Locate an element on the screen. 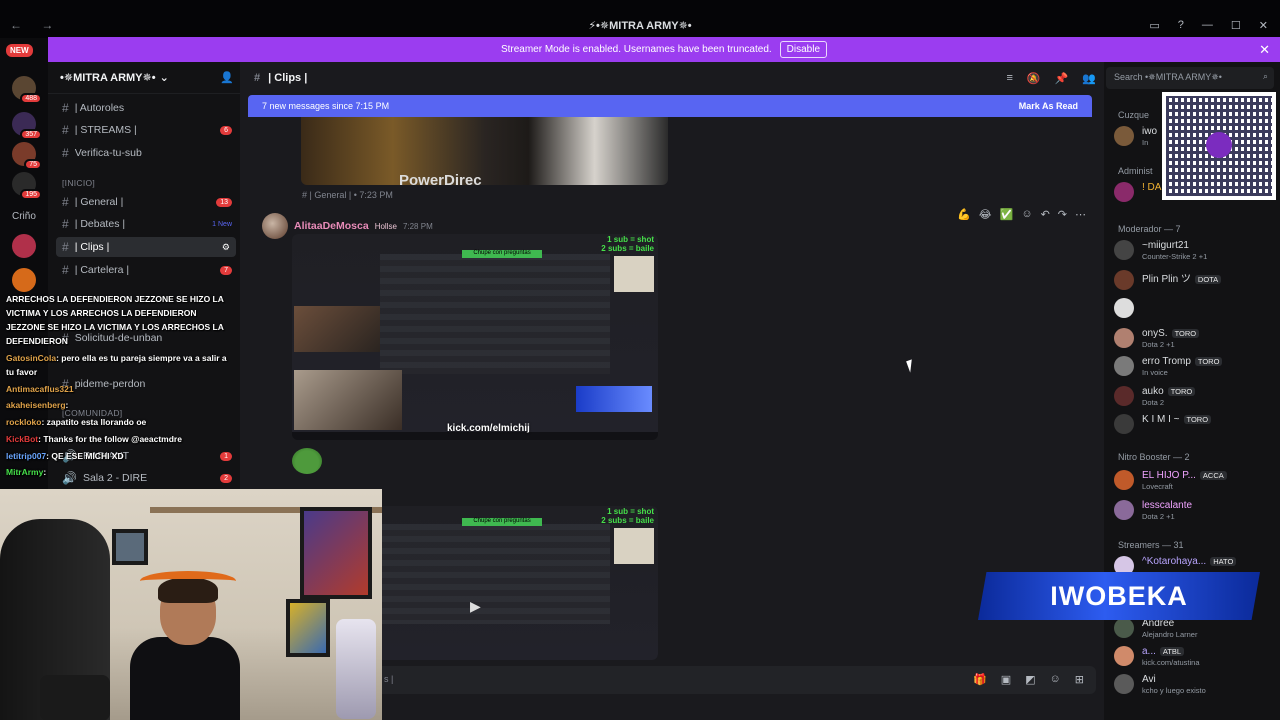  overlay-line: rockloko: zapatito esta llorando oe is located at coordinates (76, 422).